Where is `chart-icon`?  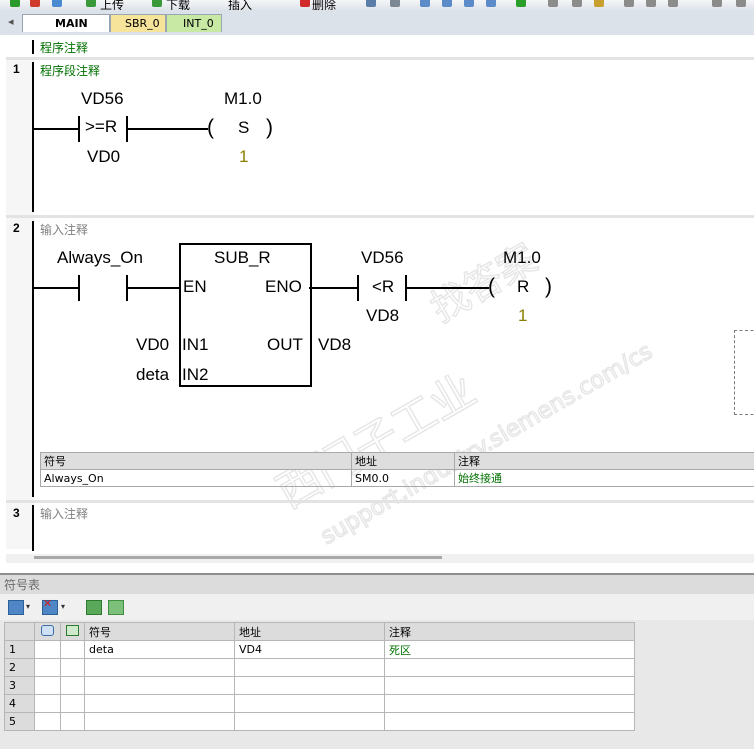 chart-icon is located at coordinates (94, 607).